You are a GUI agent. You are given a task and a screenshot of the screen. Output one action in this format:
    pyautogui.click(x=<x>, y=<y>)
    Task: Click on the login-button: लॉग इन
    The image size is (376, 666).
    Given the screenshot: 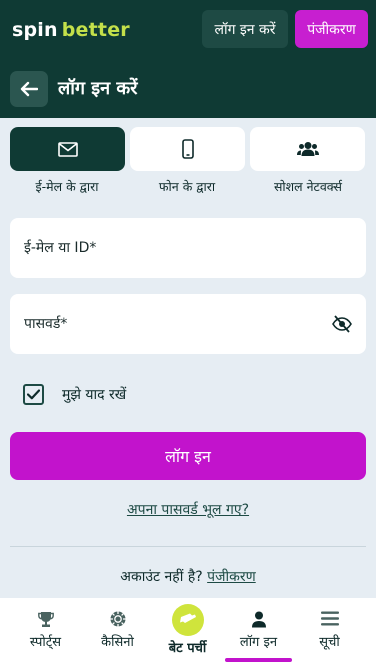 What is the action you would take?
    pyautogui.click(x=188, y=456)
    